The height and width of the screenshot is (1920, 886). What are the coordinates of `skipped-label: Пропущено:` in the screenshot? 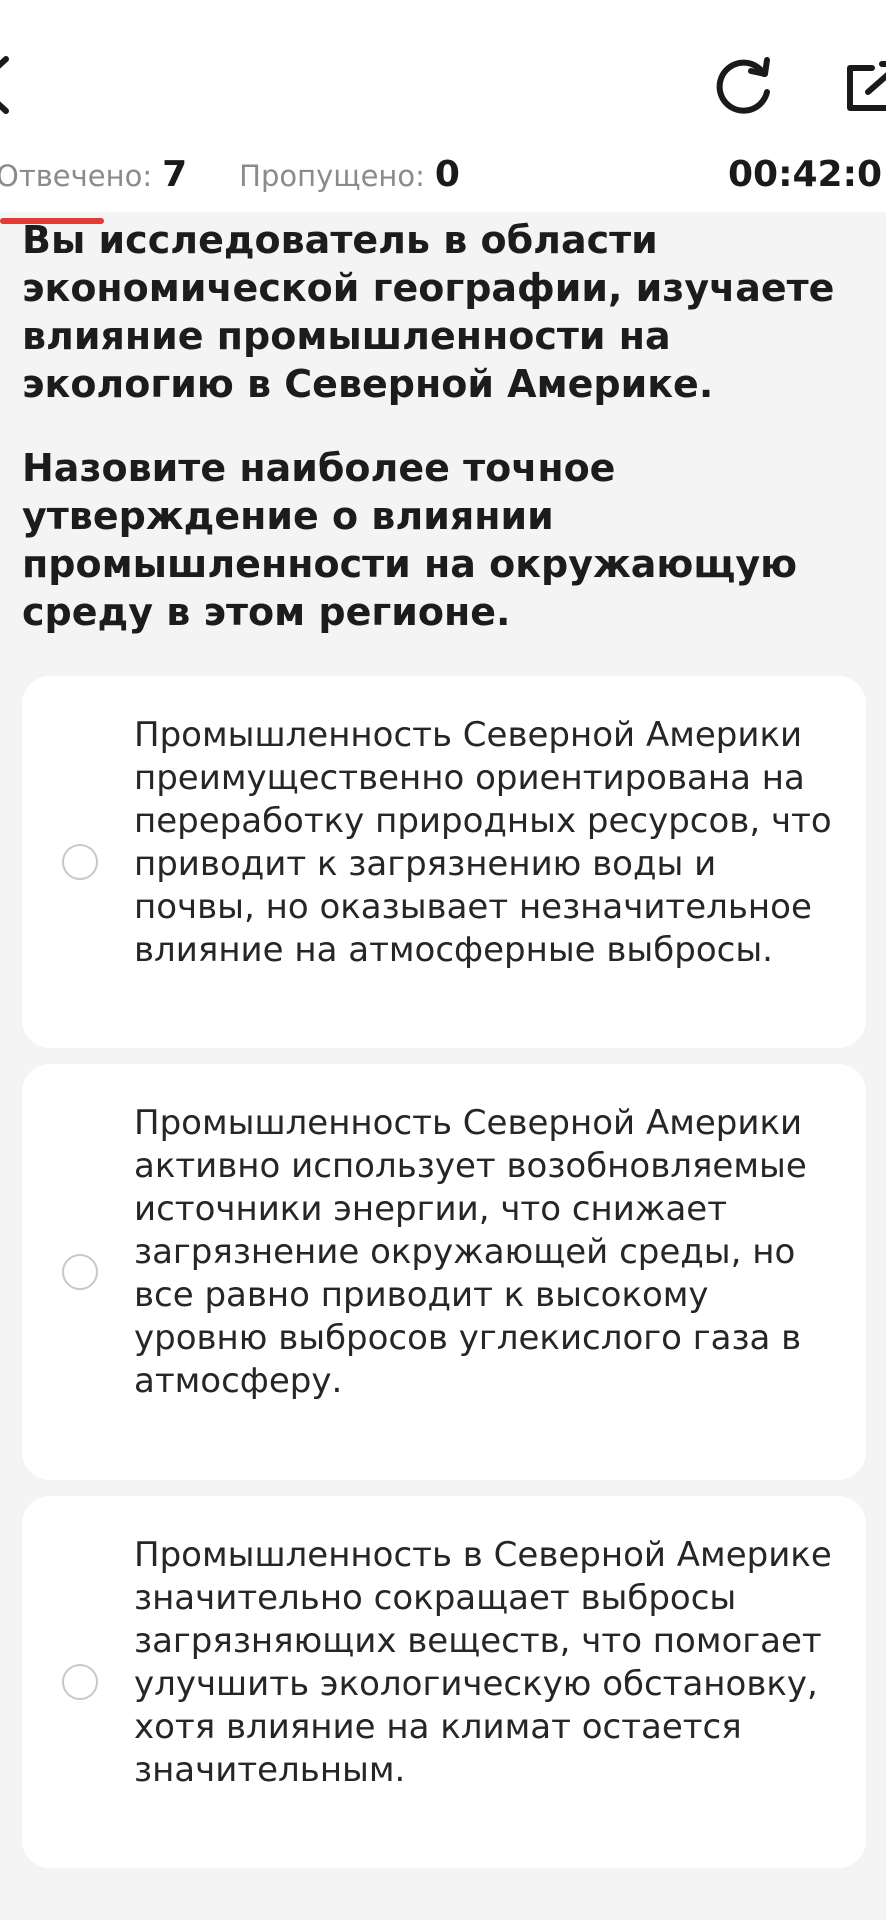 It's located at (332, 176).